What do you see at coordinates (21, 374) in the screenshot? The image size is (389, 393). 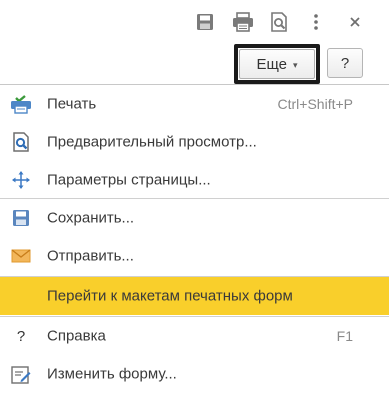 I see `edit-form-icon` at bounding box center [21, 374].